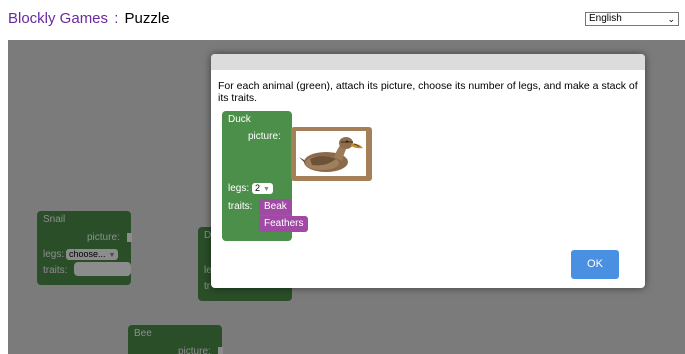 The width and height of the screenshot is (685, 354). I want to click on trait-block-feathers: Feathers, so click(284, 224).